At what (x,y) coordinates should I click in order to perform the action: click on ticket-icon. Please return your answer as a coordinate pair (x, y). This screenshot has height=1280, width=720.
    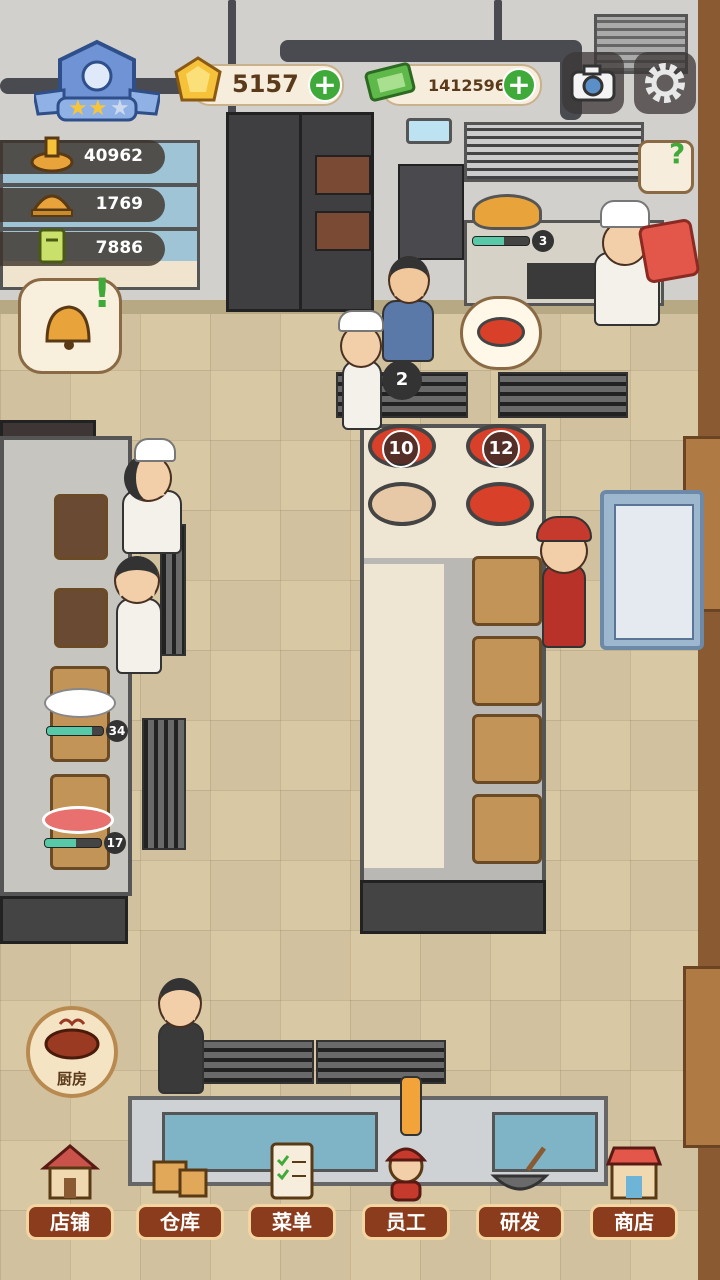
    Looking at the image, I should click on (52, 246).